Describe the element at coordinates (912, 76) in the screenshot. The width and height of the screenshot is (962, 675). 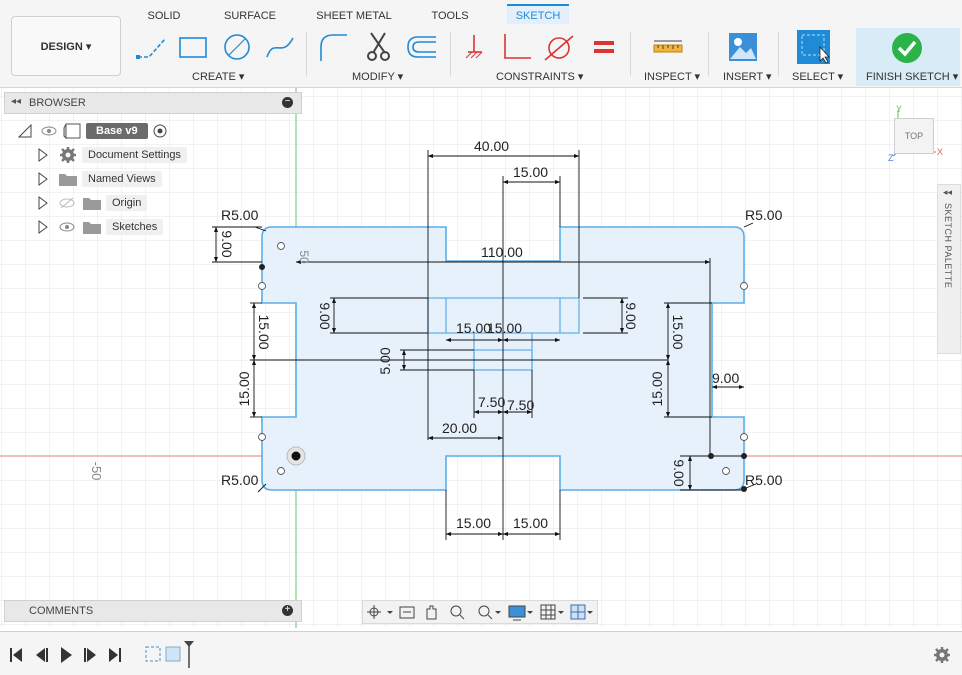
I see `finish-sketch-menu: FINISH SKETCH ▾` at that location.